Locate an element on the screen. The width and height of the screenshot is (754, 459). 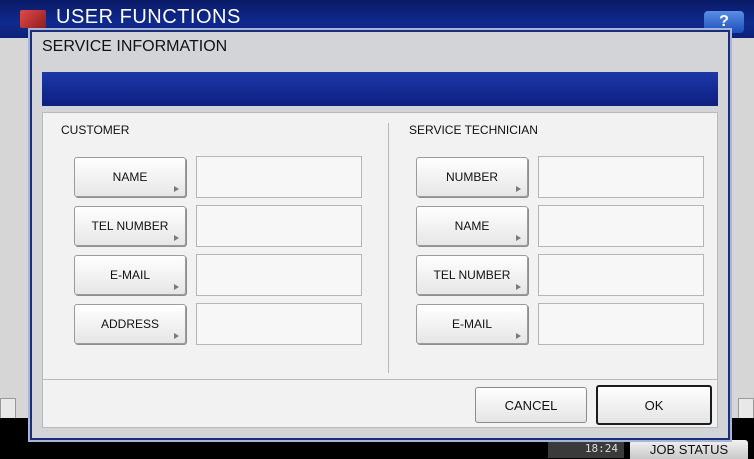
technician-name-button: NAME is located at coordinates (472, 226).